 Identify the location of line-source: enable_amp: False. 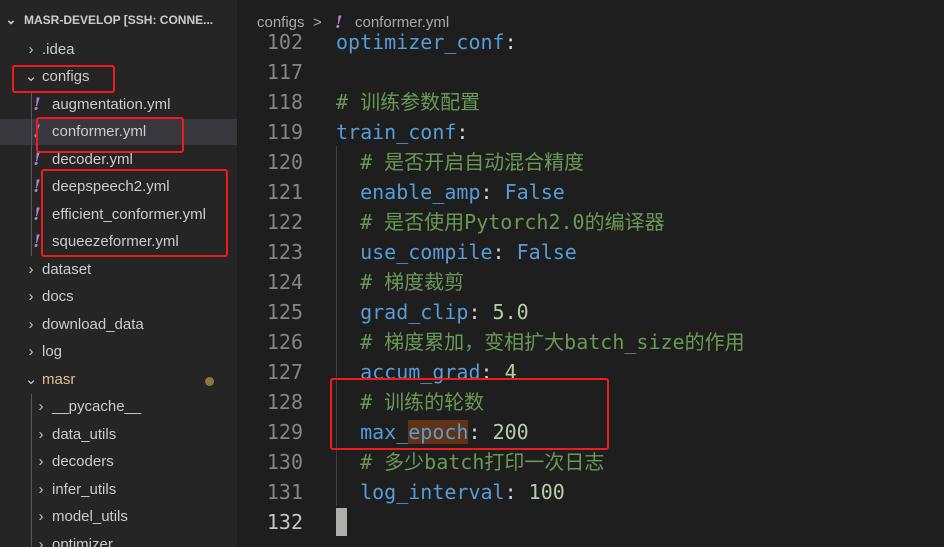
(450, 192).